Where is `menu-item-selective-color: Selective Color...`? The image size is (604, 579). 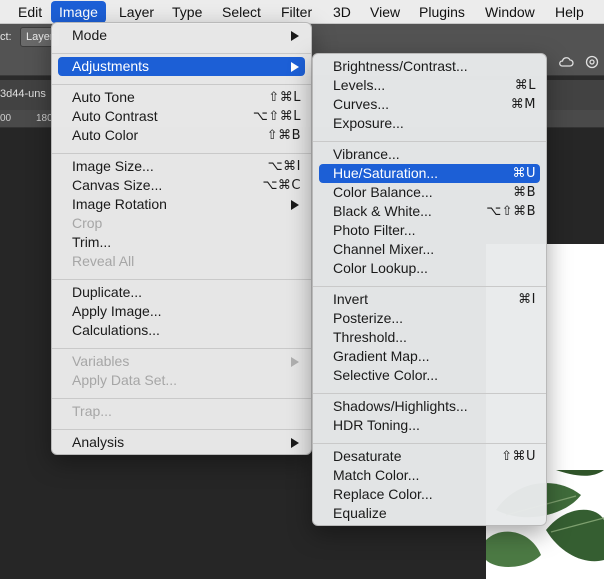
menu-item-selective-color: Selective Color... is located at coordinates (429, 375).